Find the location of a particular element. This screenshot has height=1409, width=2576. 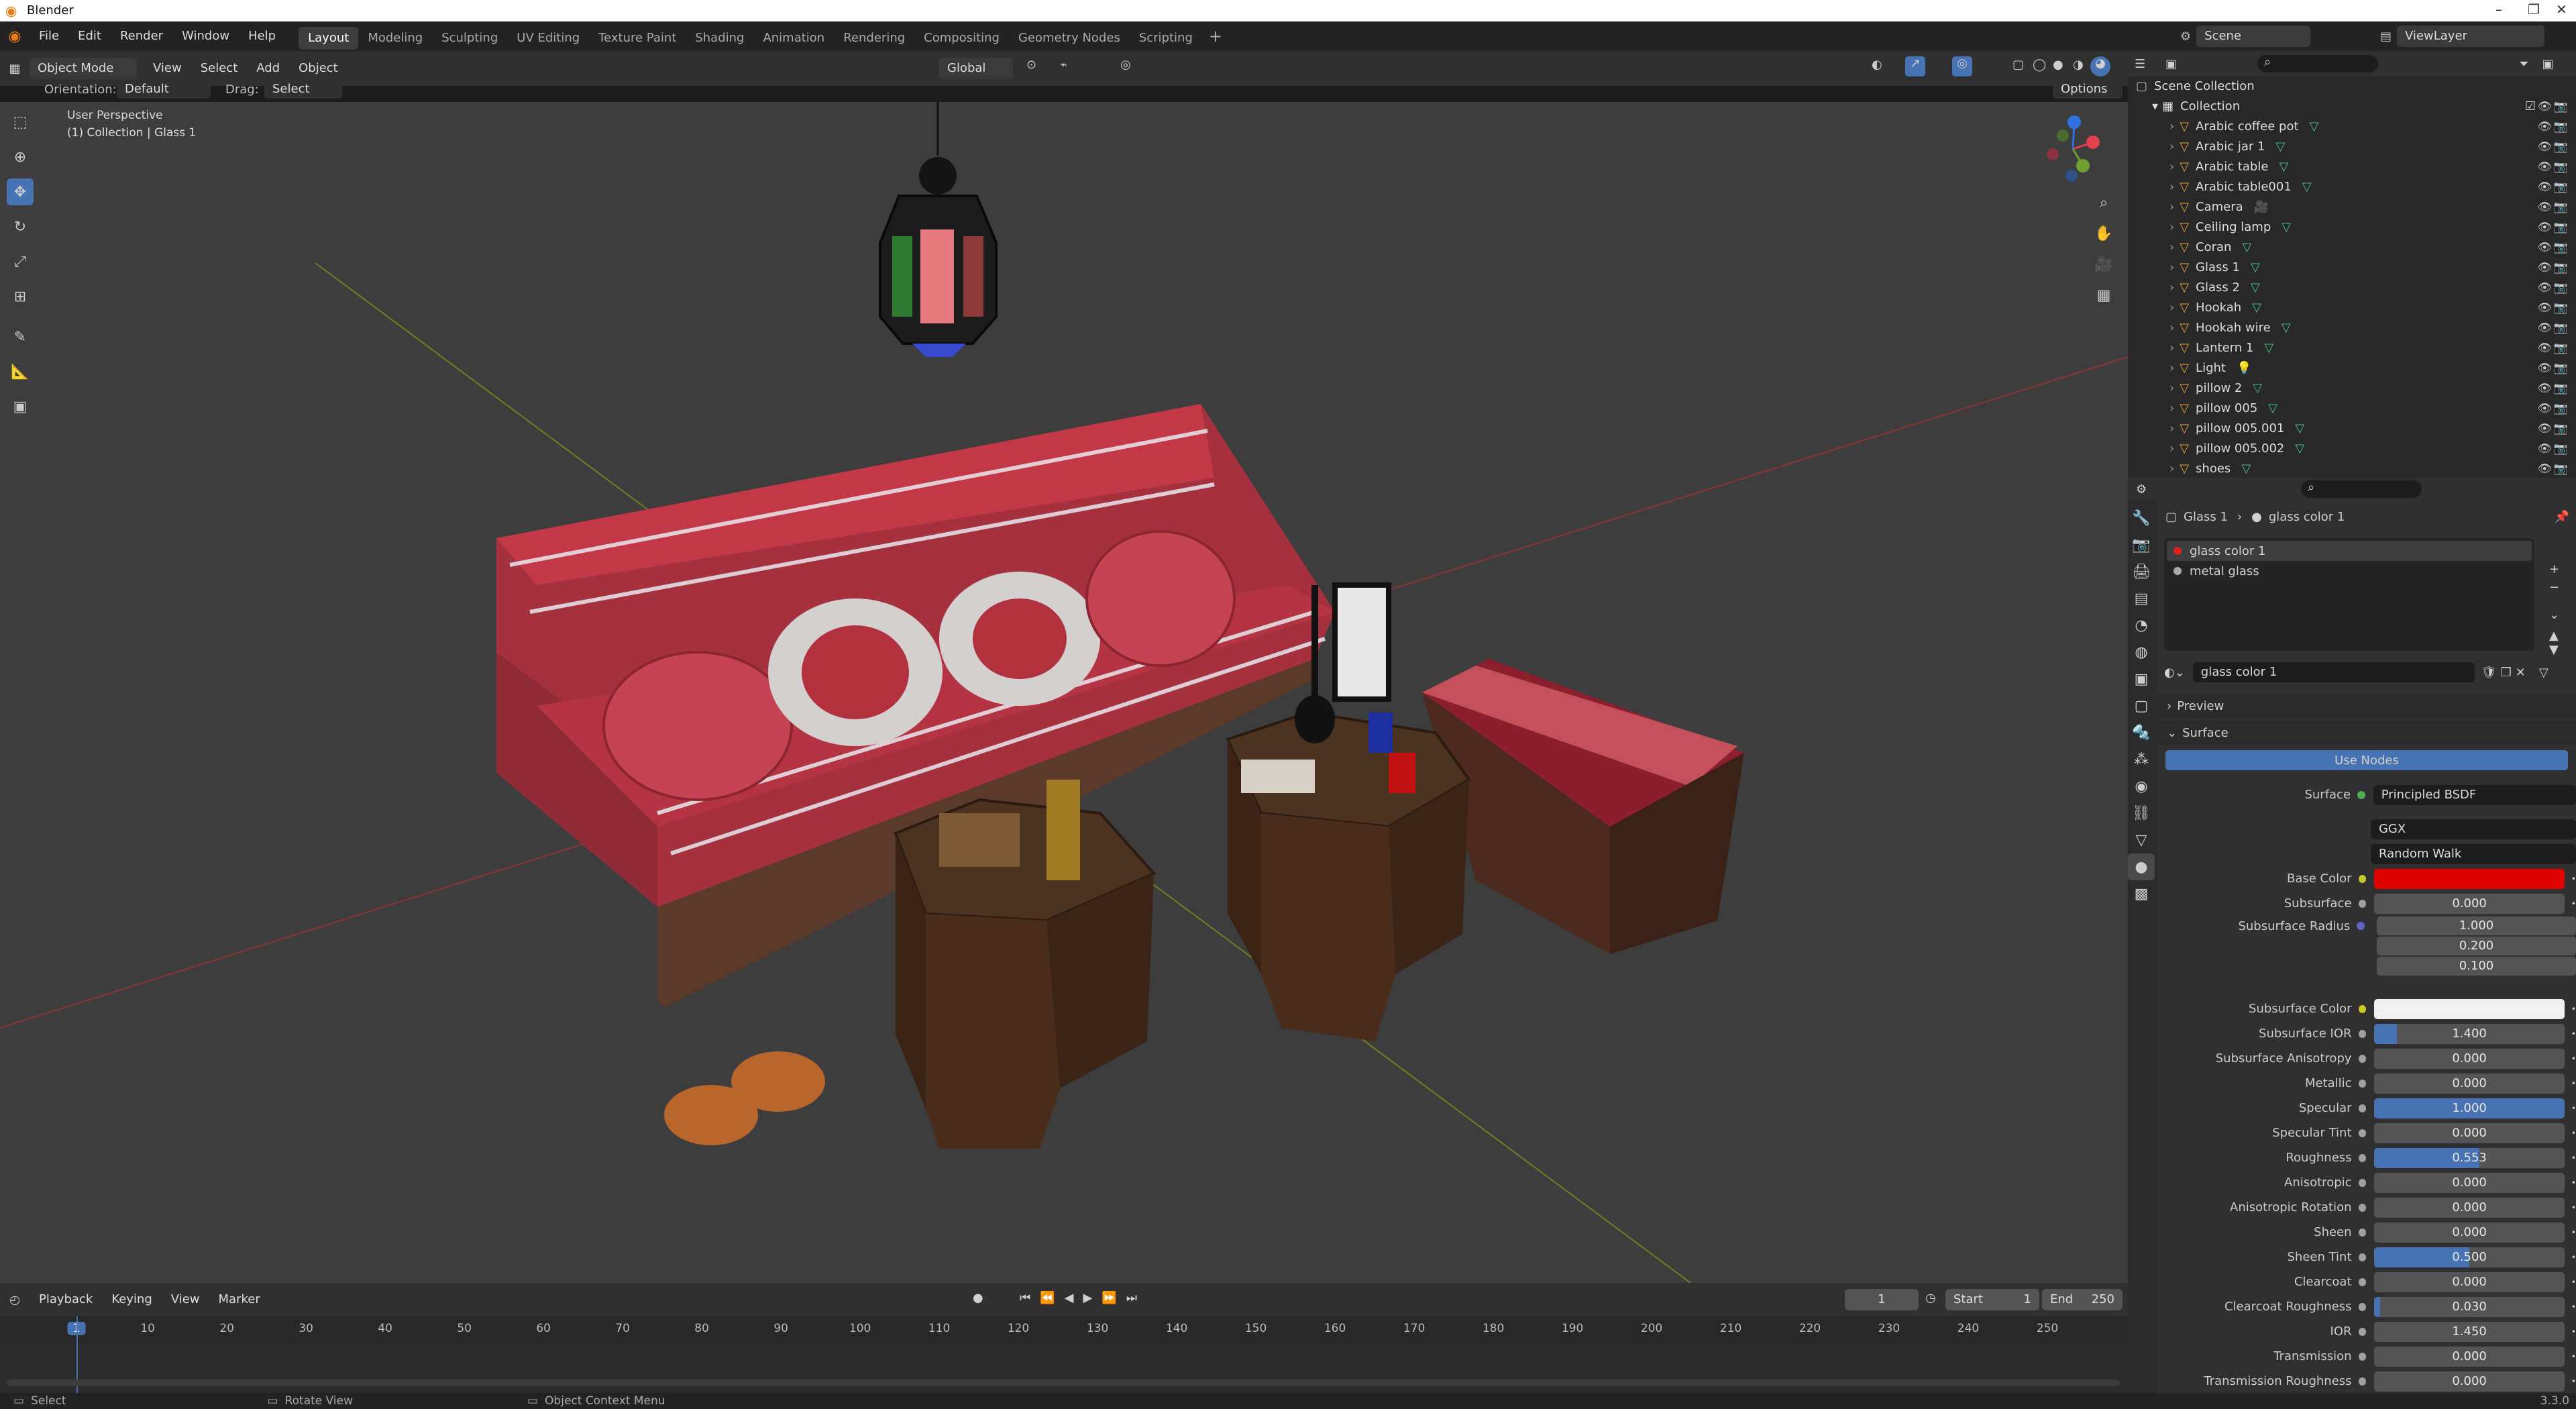

timeline-menu-view: View is located at coordinates (185, 1299).